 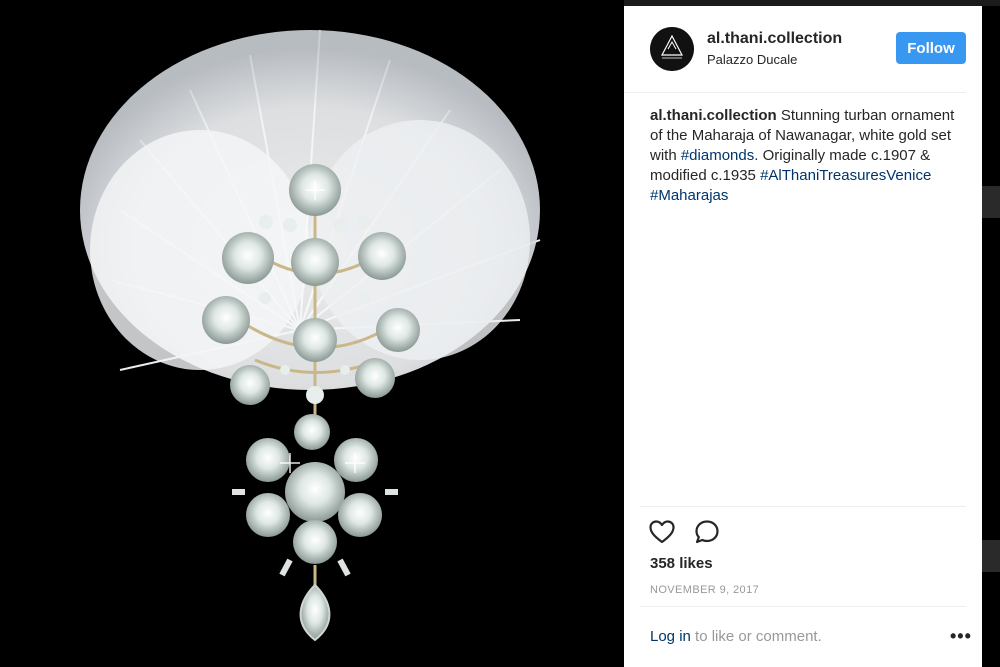 I want to click on like-count: 358 likes, so click(x=681, y=563).